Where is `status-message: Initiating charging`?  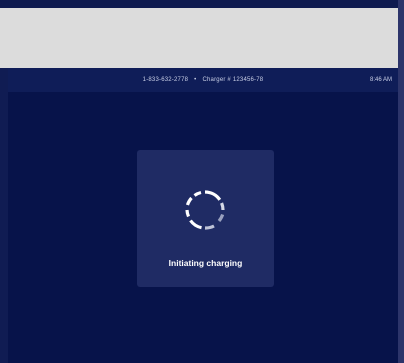 status-message: Initiating charging is located at coordinates (205, 263).